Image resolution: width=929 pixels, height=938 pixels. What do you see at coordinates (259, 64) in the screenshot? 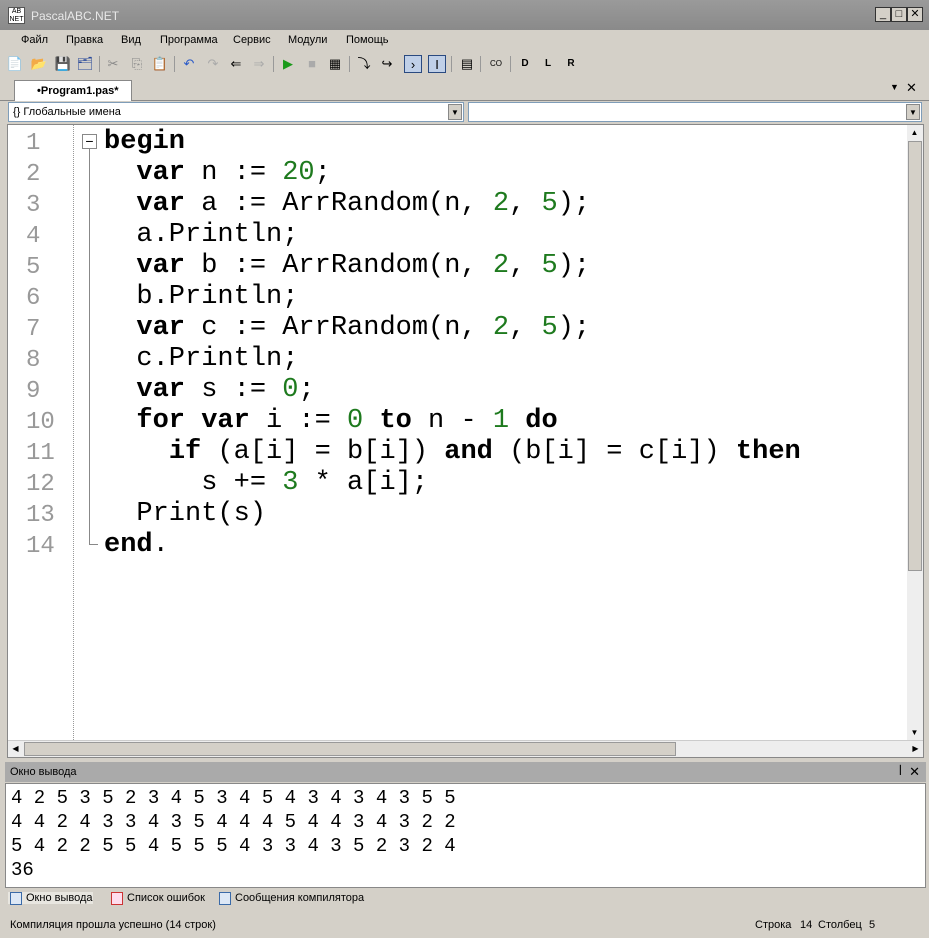
I see `navigate-forward-icon: ⇒` at bounding box center [259, 64].